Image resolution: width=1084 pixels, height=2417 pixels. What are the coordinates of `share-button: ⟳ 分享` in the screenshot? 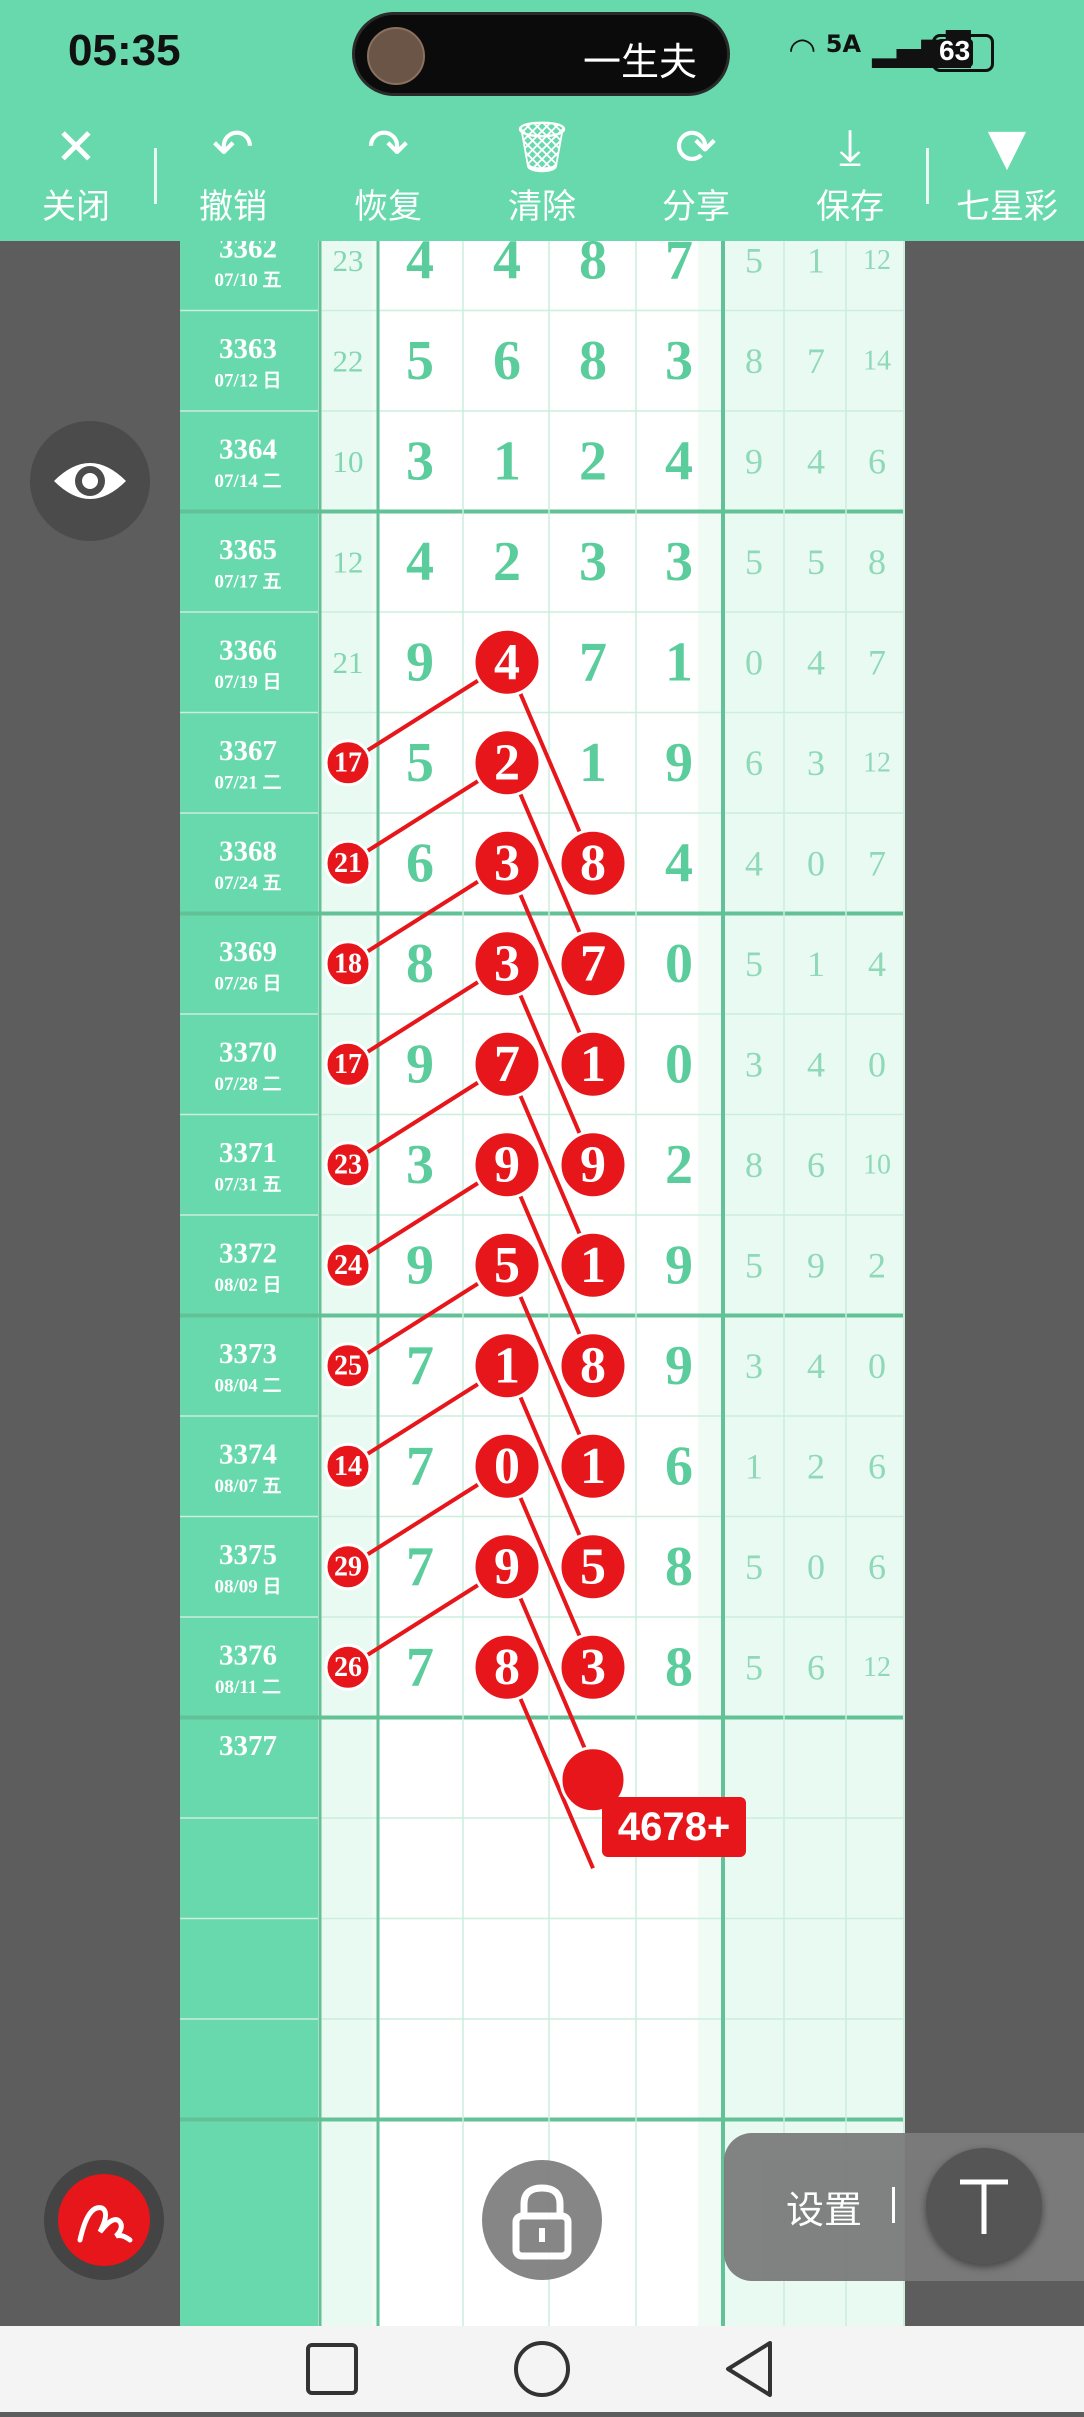 It's located at (696, 177).